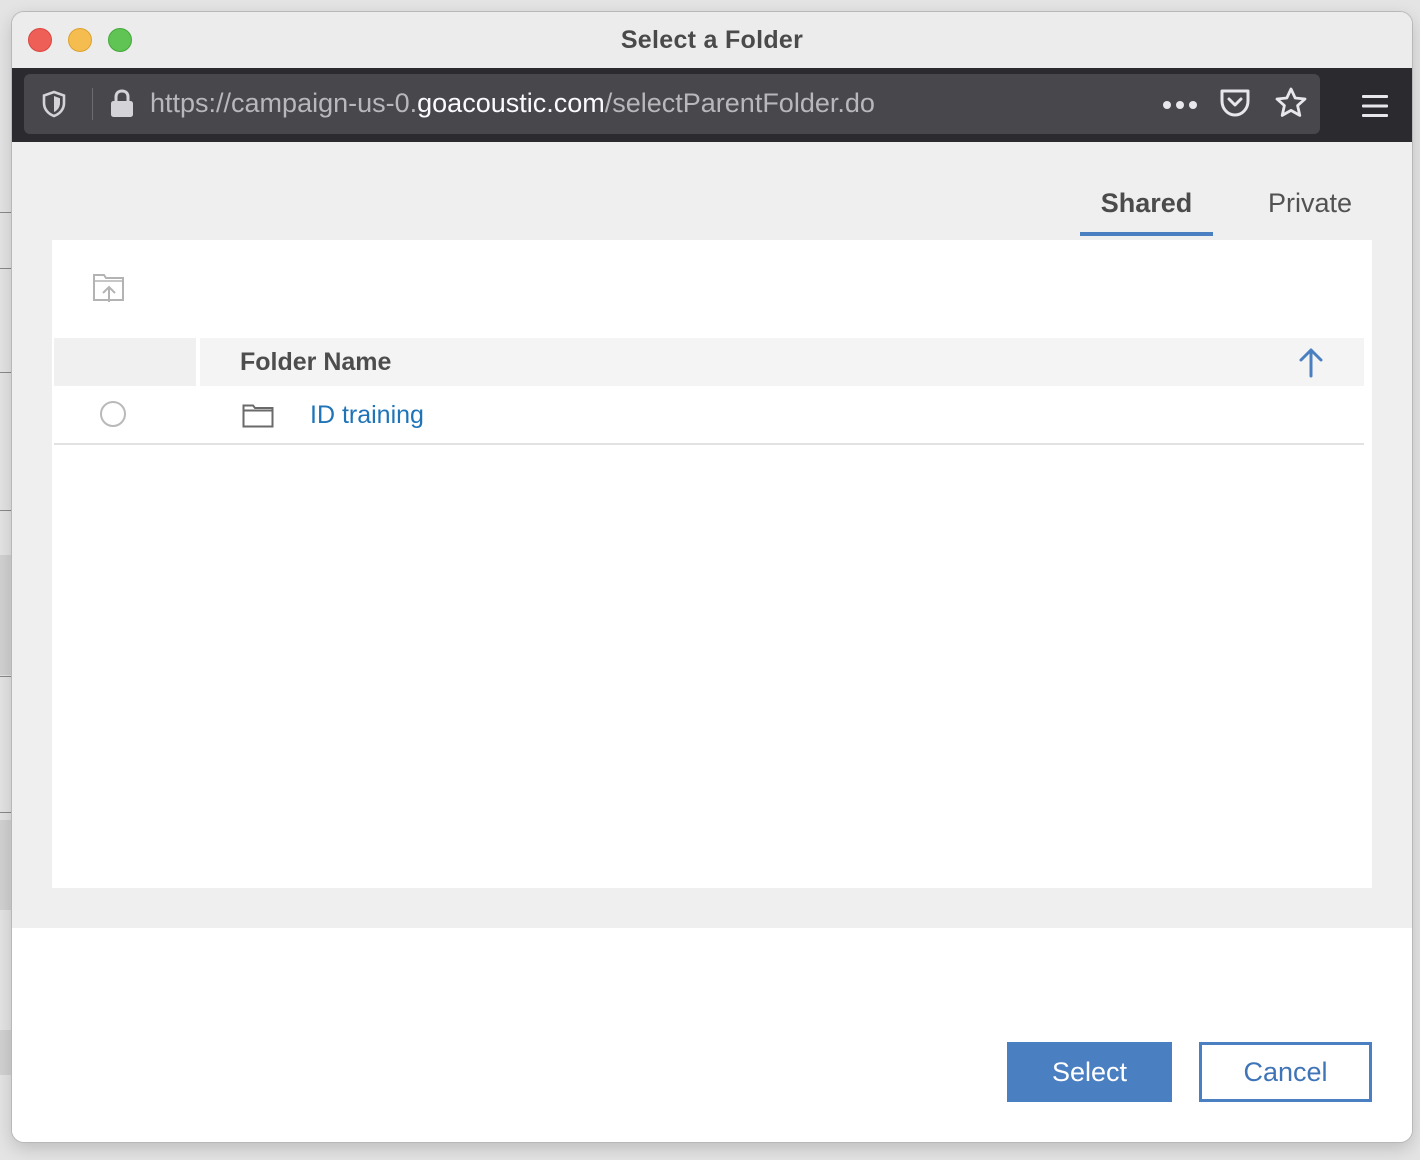  I want to click on cancel-button: Cancel, so click(1285, 1072).